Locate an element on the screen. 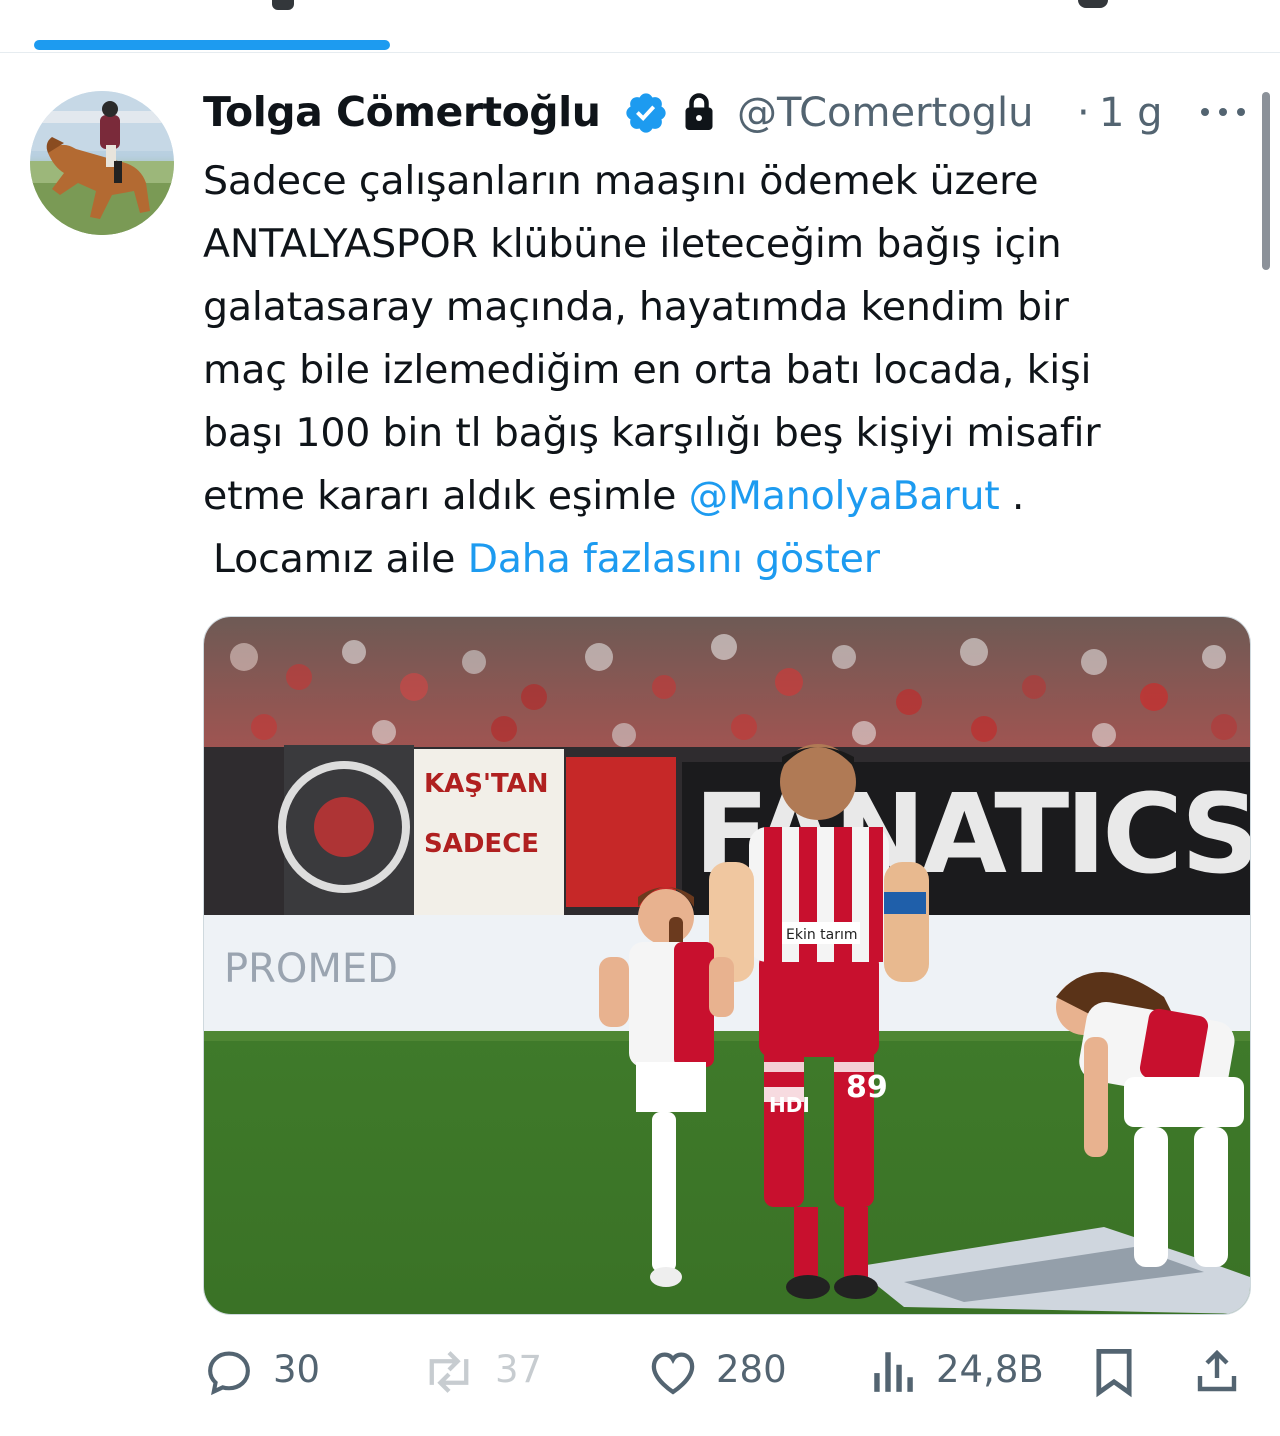  views-count: 24,8B is located at coordinates (990, 1369).